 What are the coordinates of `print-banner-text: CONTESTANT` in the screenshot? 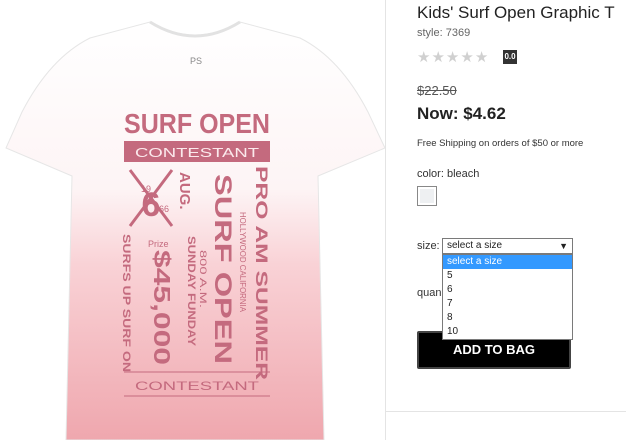 It's located at (197, 152).